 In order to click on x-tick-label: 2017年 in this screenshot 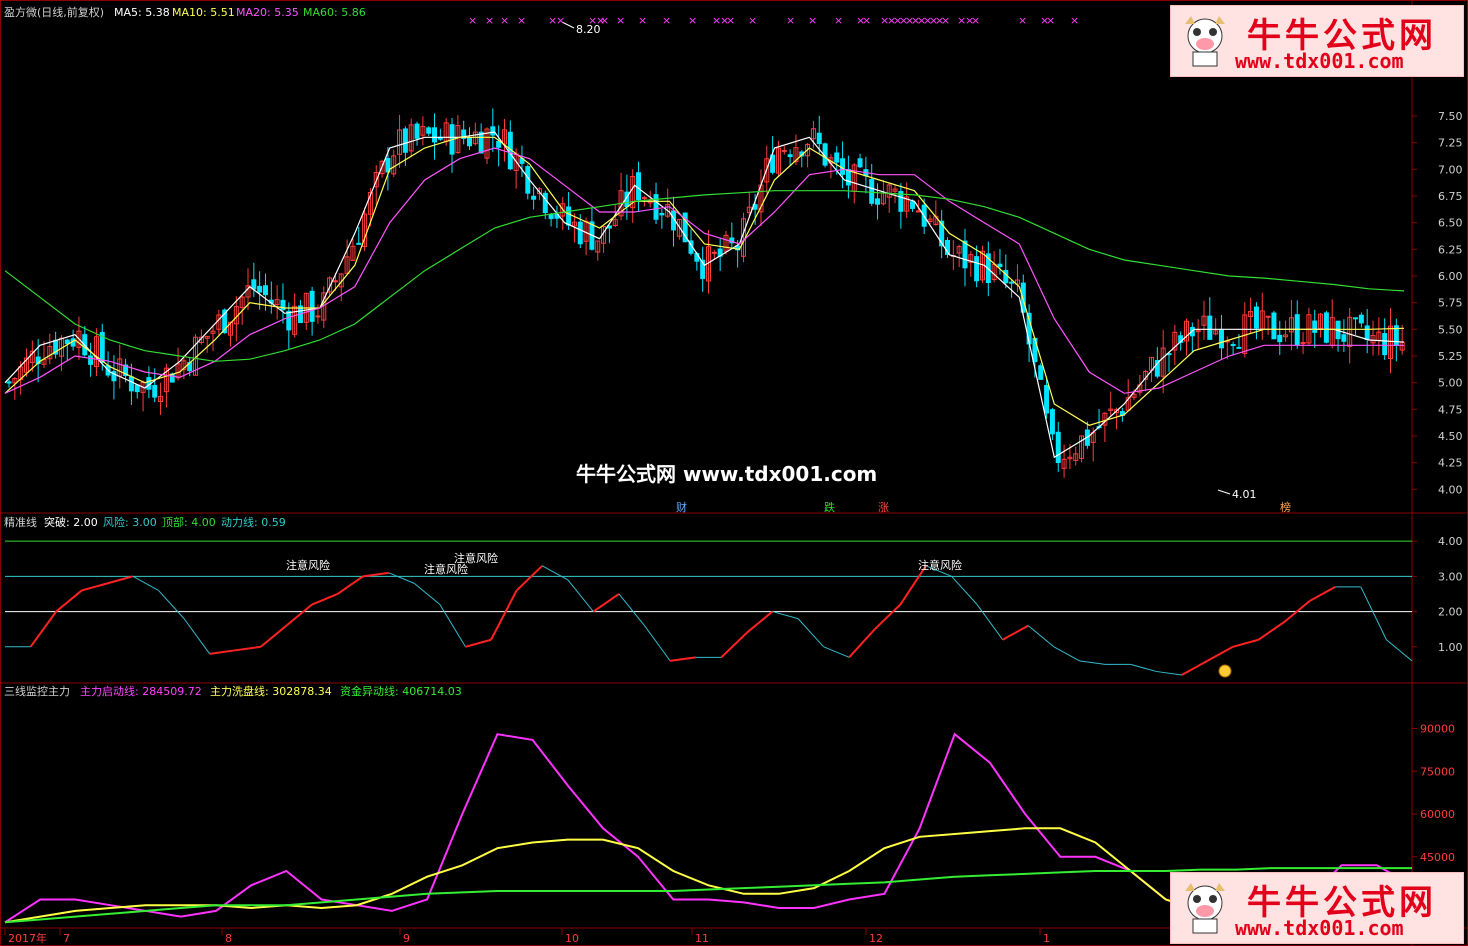, I will do `click(27, 938)`.